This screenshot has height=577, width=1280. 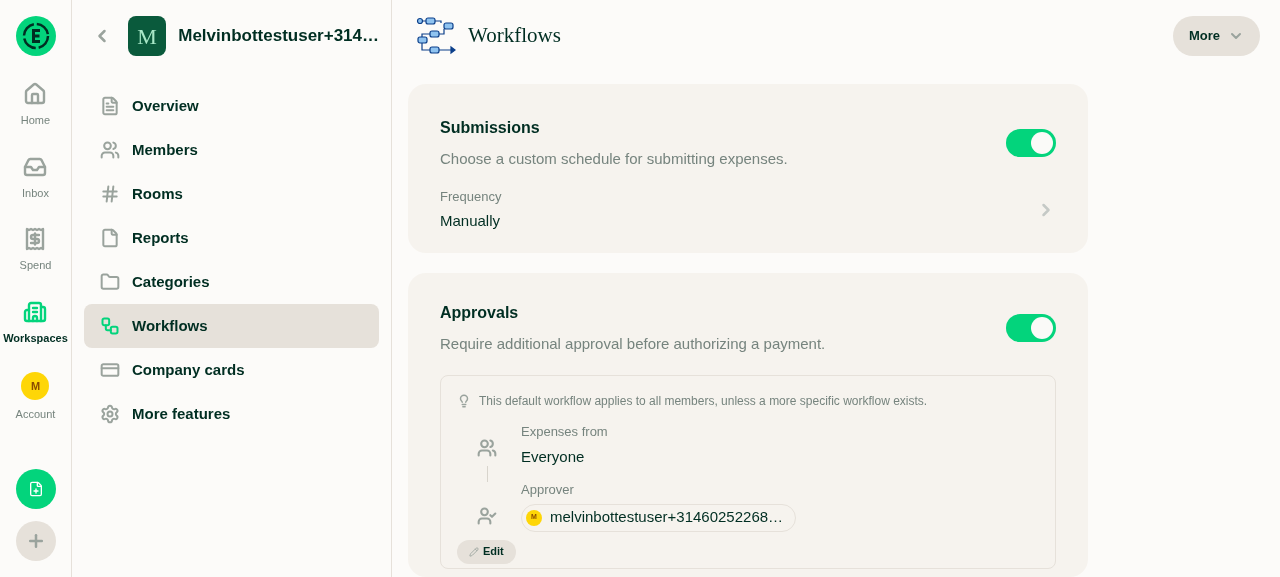 I want to click on menu-item: Overview, so click(x=231, y=106).